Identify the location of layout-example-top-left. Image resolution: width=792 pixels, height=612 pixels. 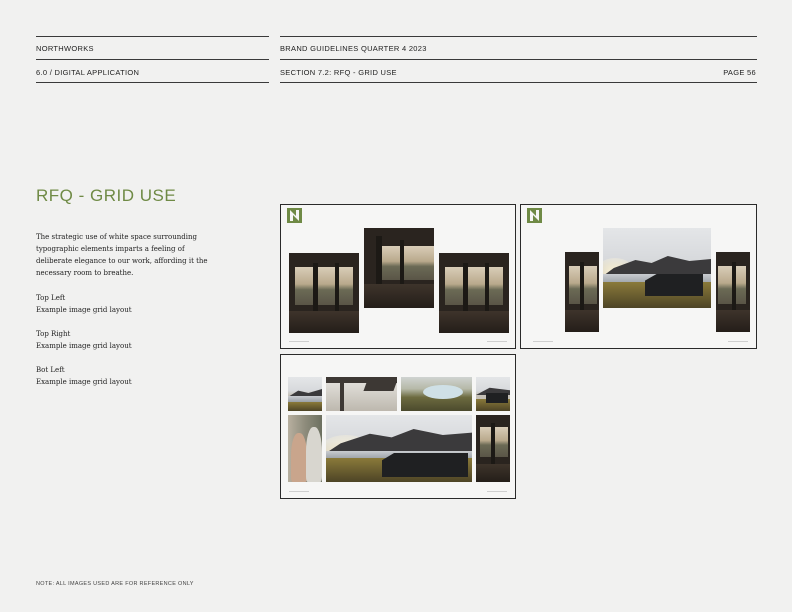
(398, 276).